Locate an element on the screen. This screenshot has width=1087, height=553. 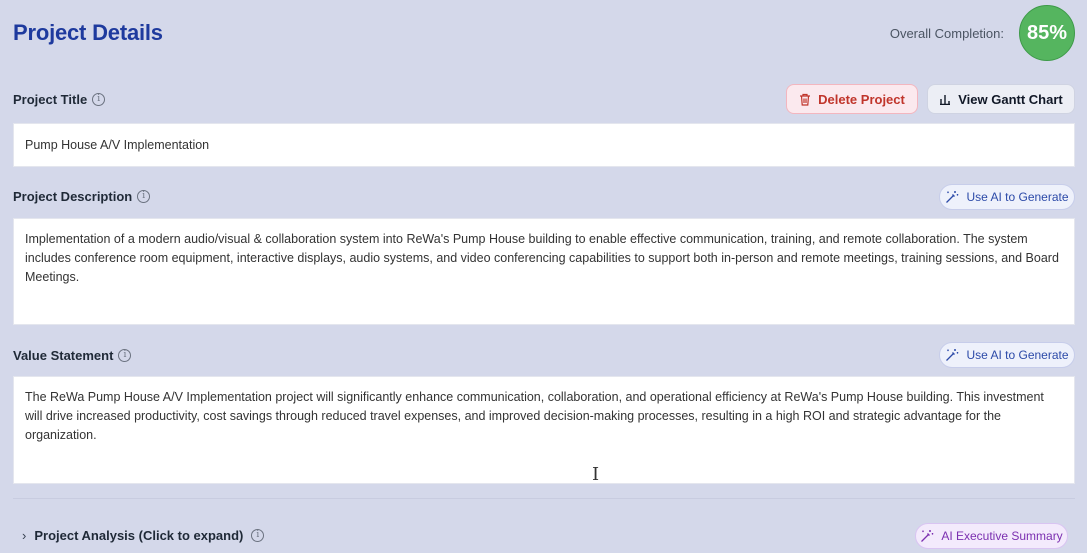
project-description-label-text: Project Description is located at coordinates (73, 196).